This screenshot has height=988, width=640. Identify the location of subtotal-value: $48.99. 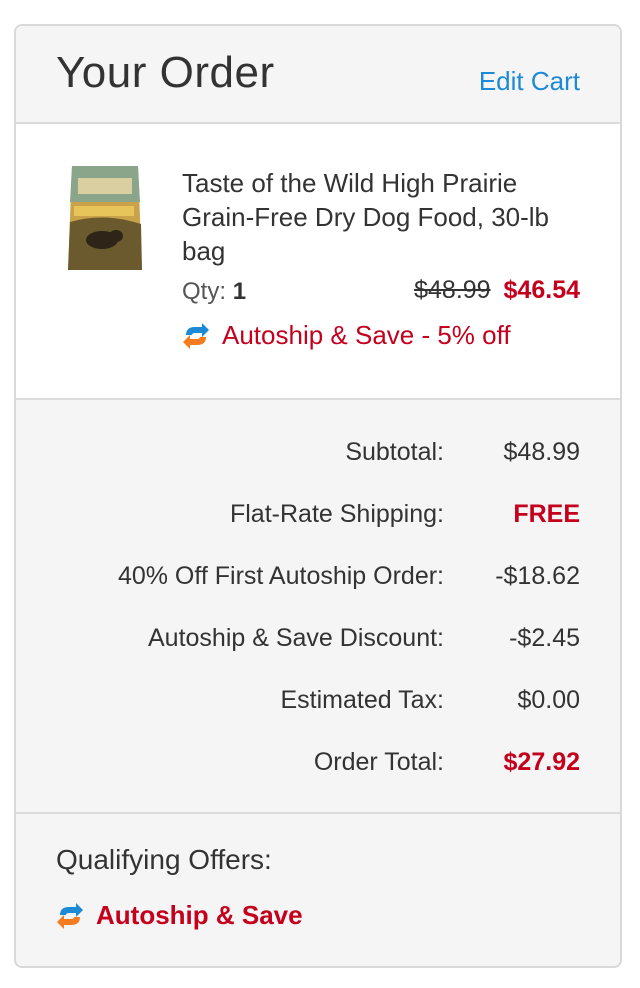
(541, 452).